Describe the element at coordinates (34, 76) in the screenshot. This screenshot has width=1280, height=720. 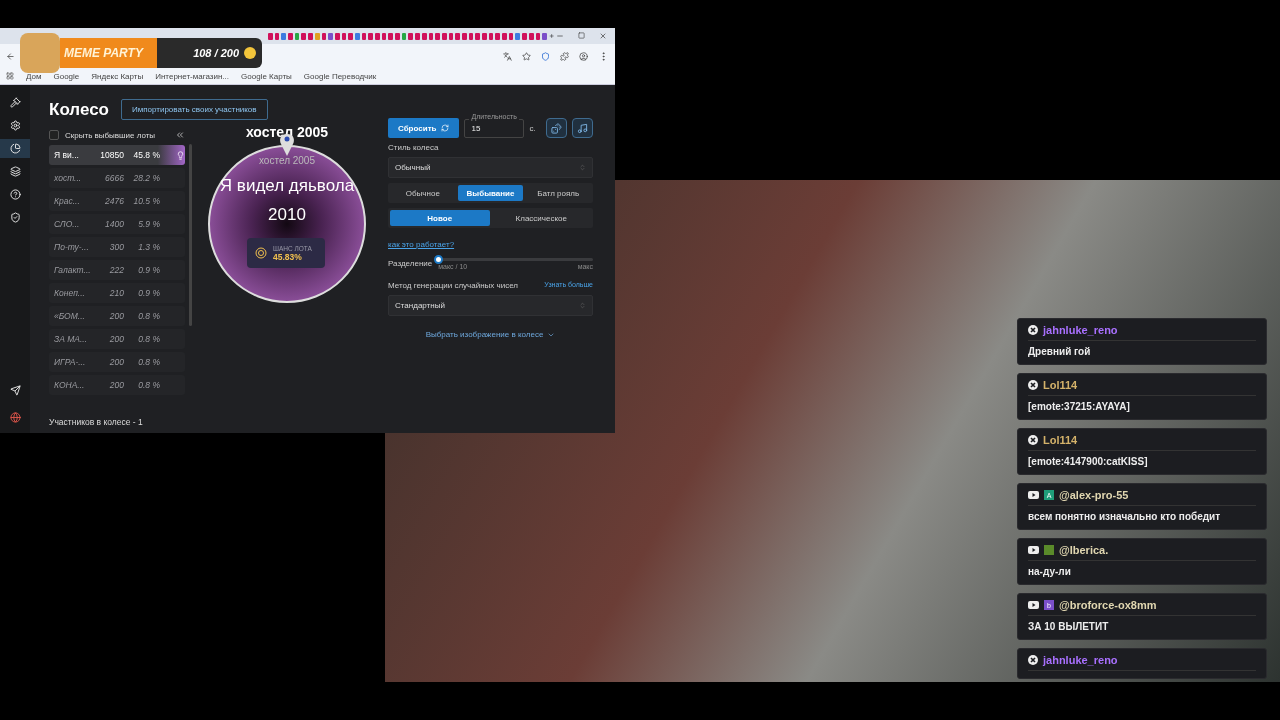
I see `bookmark-link: Дом` at that location.